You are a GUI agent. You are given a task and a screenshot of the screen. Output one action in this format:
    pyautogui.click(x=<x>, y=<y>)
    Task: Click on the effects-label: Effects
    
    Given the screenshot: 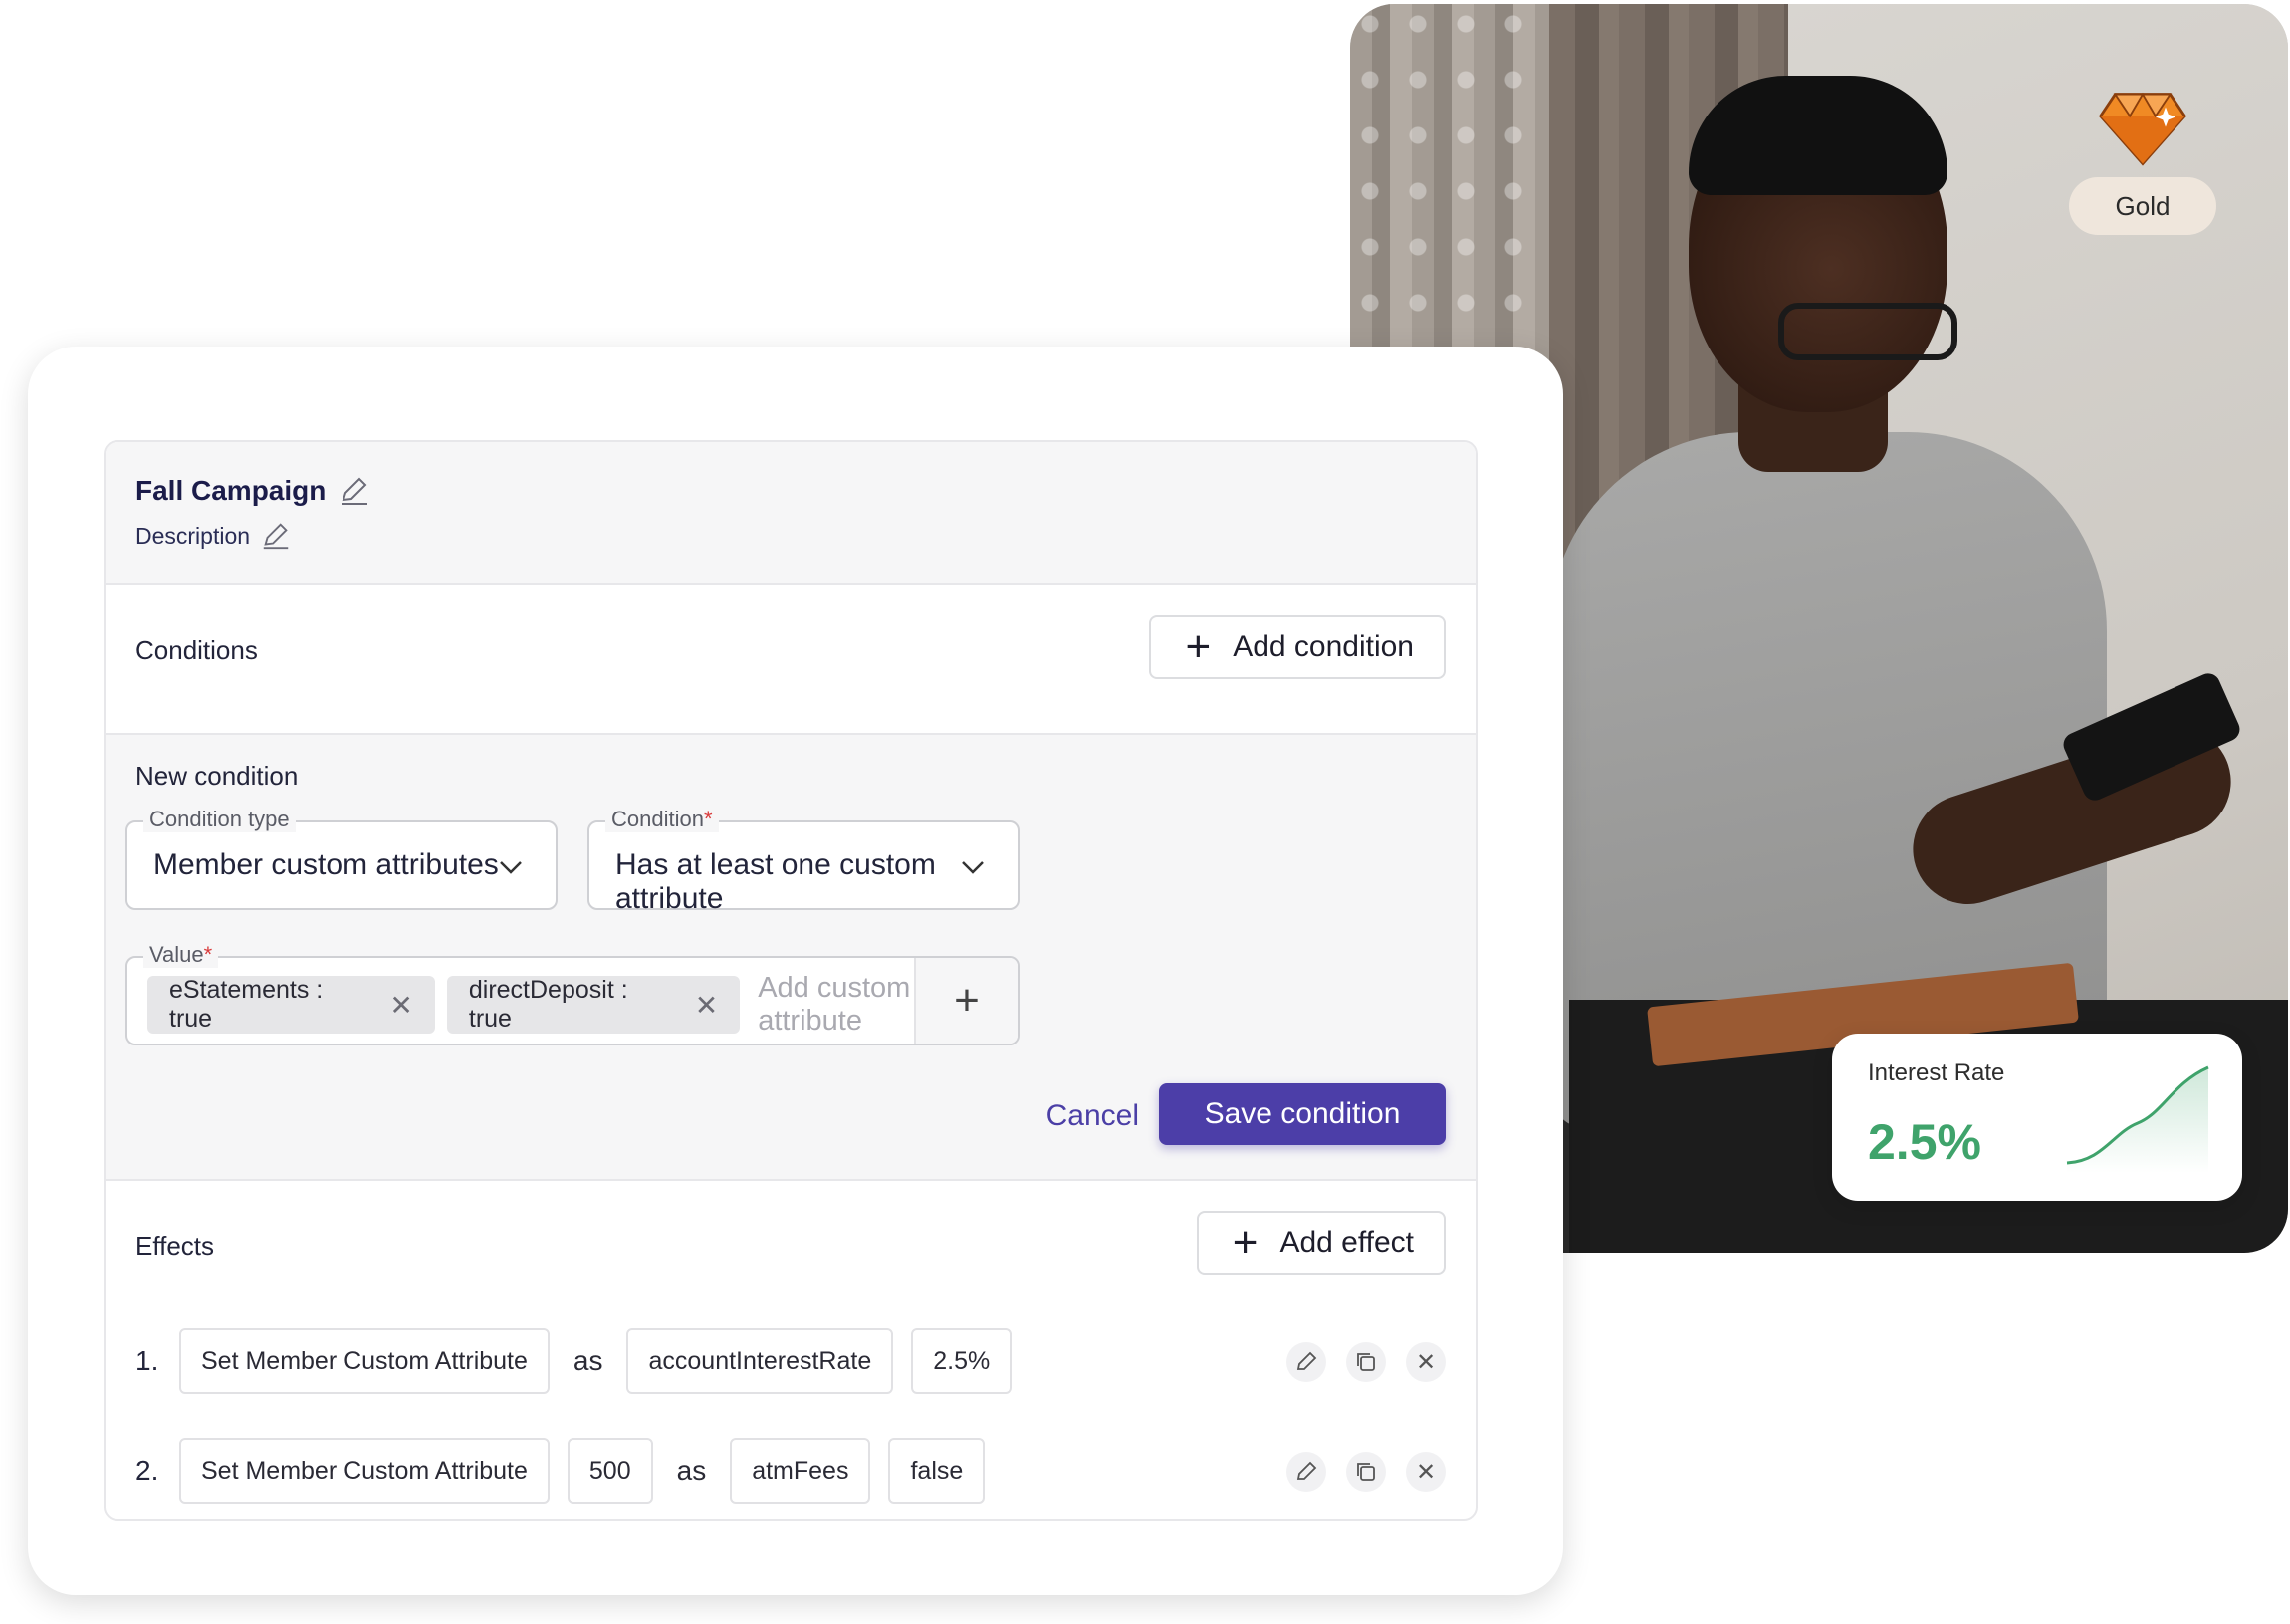 What is the action you would take?
    pyautogui.click(x=175, y=1246)
    